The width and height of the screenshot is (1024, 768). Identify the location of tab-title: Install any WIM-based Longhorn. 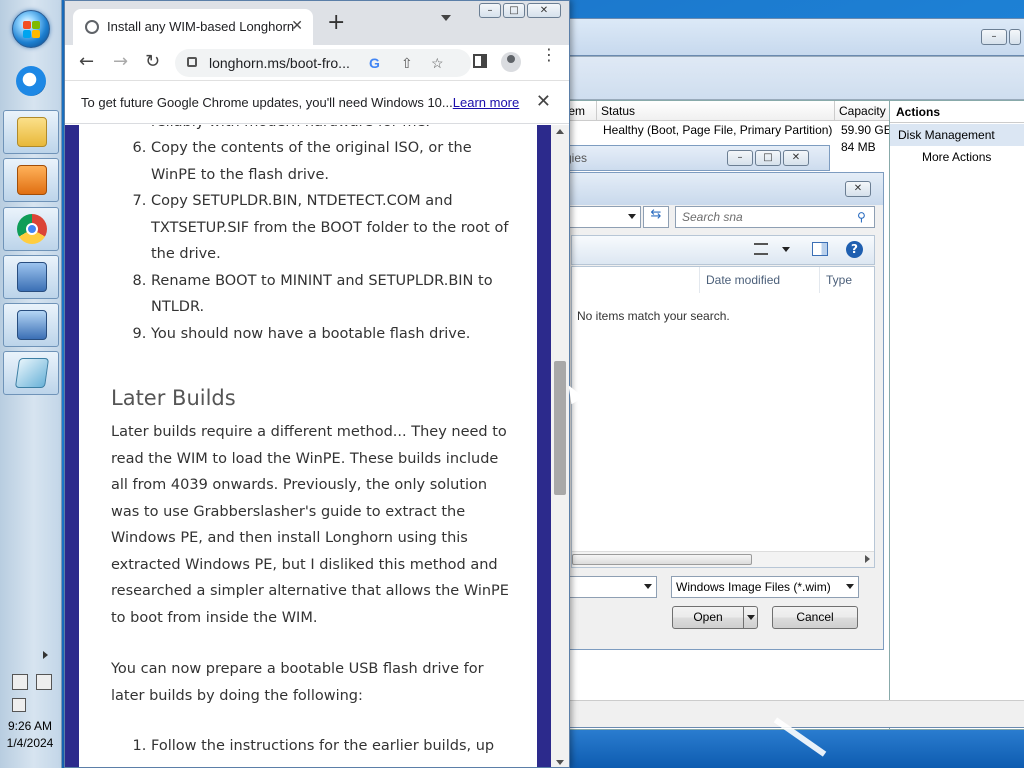
(201, 26).